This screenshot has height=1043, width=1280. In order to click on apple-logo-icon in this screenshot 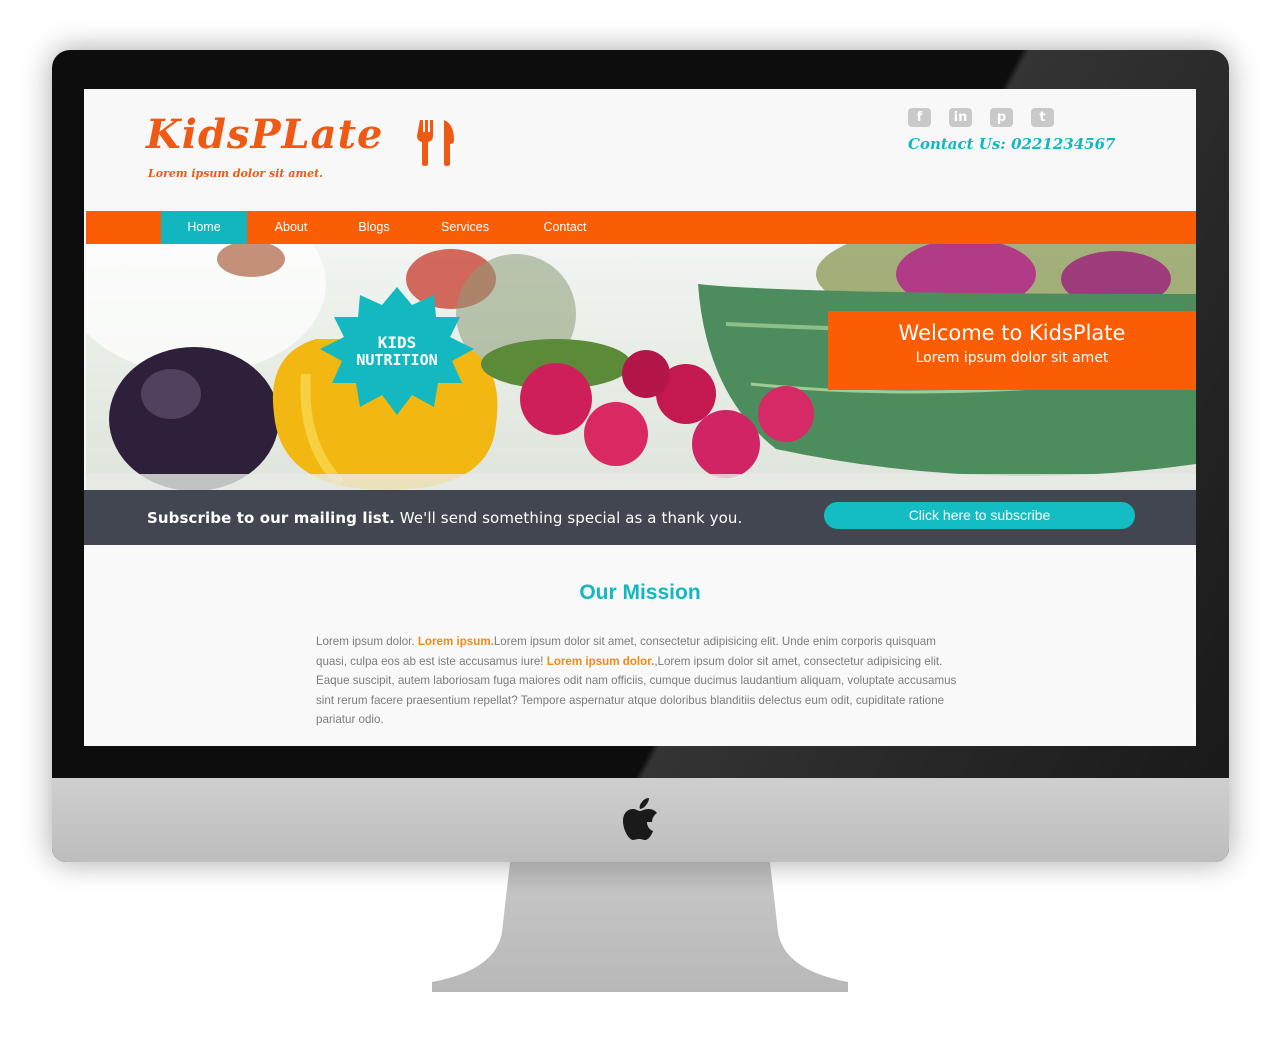, I will do `click(640, 819)`.